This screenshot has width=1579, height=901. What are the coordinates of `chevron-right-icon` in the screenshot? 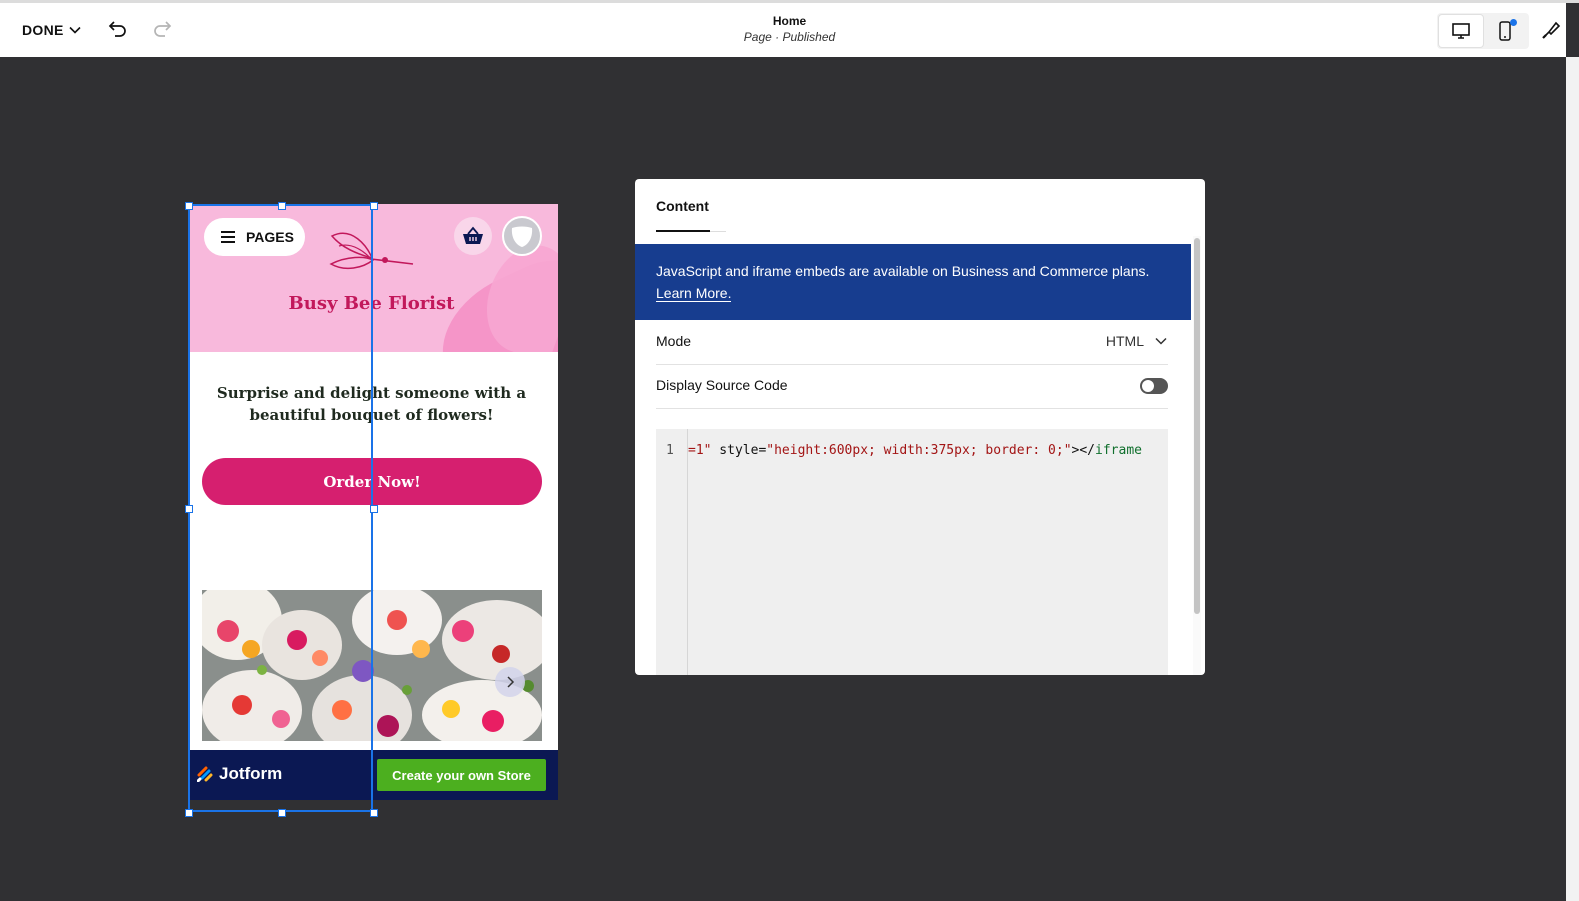 It's located at (511, 682).